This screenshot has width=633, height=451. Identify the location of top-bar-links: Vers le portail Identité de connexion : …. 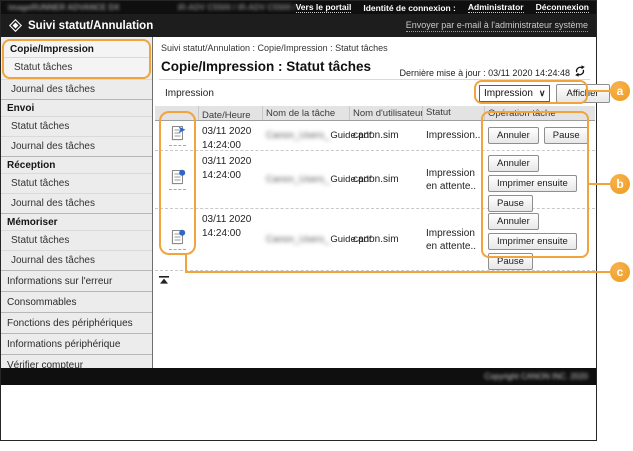
(442, 7).